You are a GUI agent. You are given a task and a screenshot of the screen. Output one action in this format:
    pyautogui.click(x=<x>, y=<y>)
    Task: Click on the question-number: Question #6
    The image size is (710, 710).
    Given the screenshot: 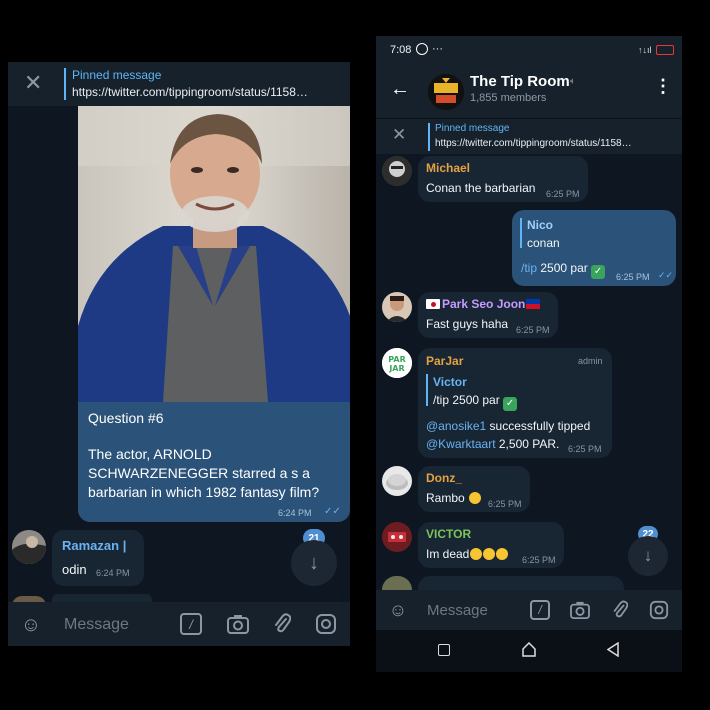 What is the action you would take?
    pyautogui.click(x=126, y=418)
    